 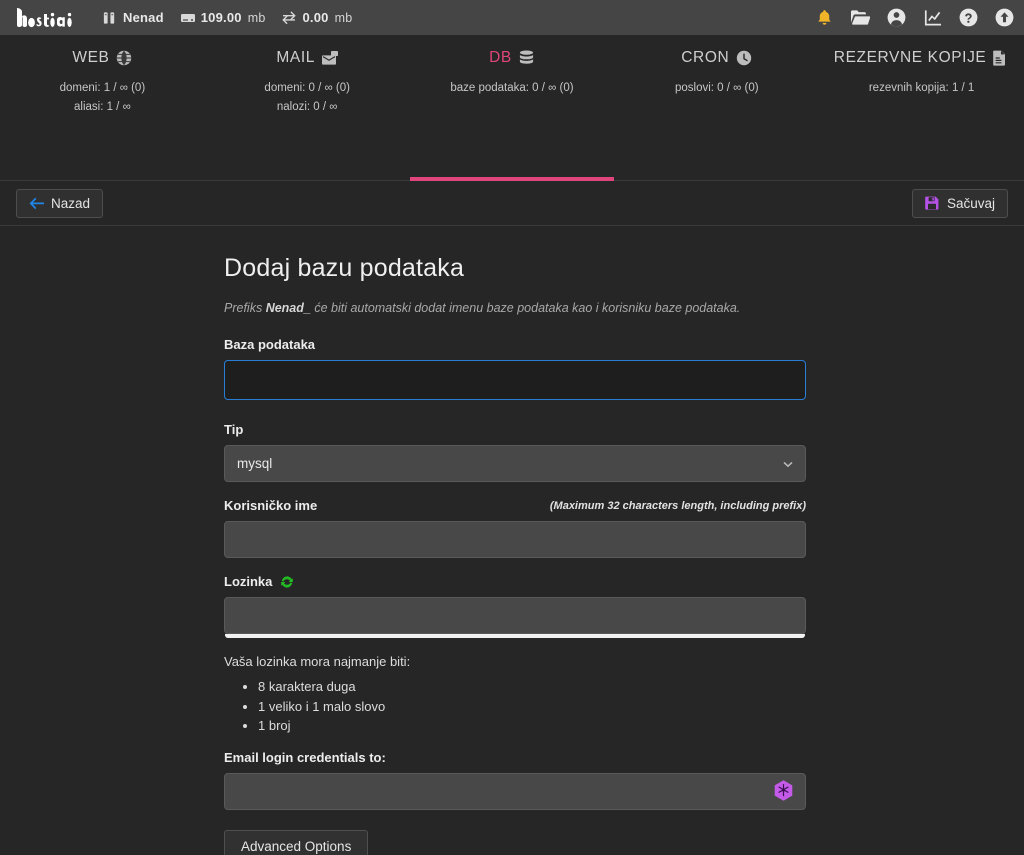 What do you see at coordinates (910, 57) in the screenshot?
I see `nav-backups-title: REZERVNE KOPIJE` at bounding box center [910, 57].